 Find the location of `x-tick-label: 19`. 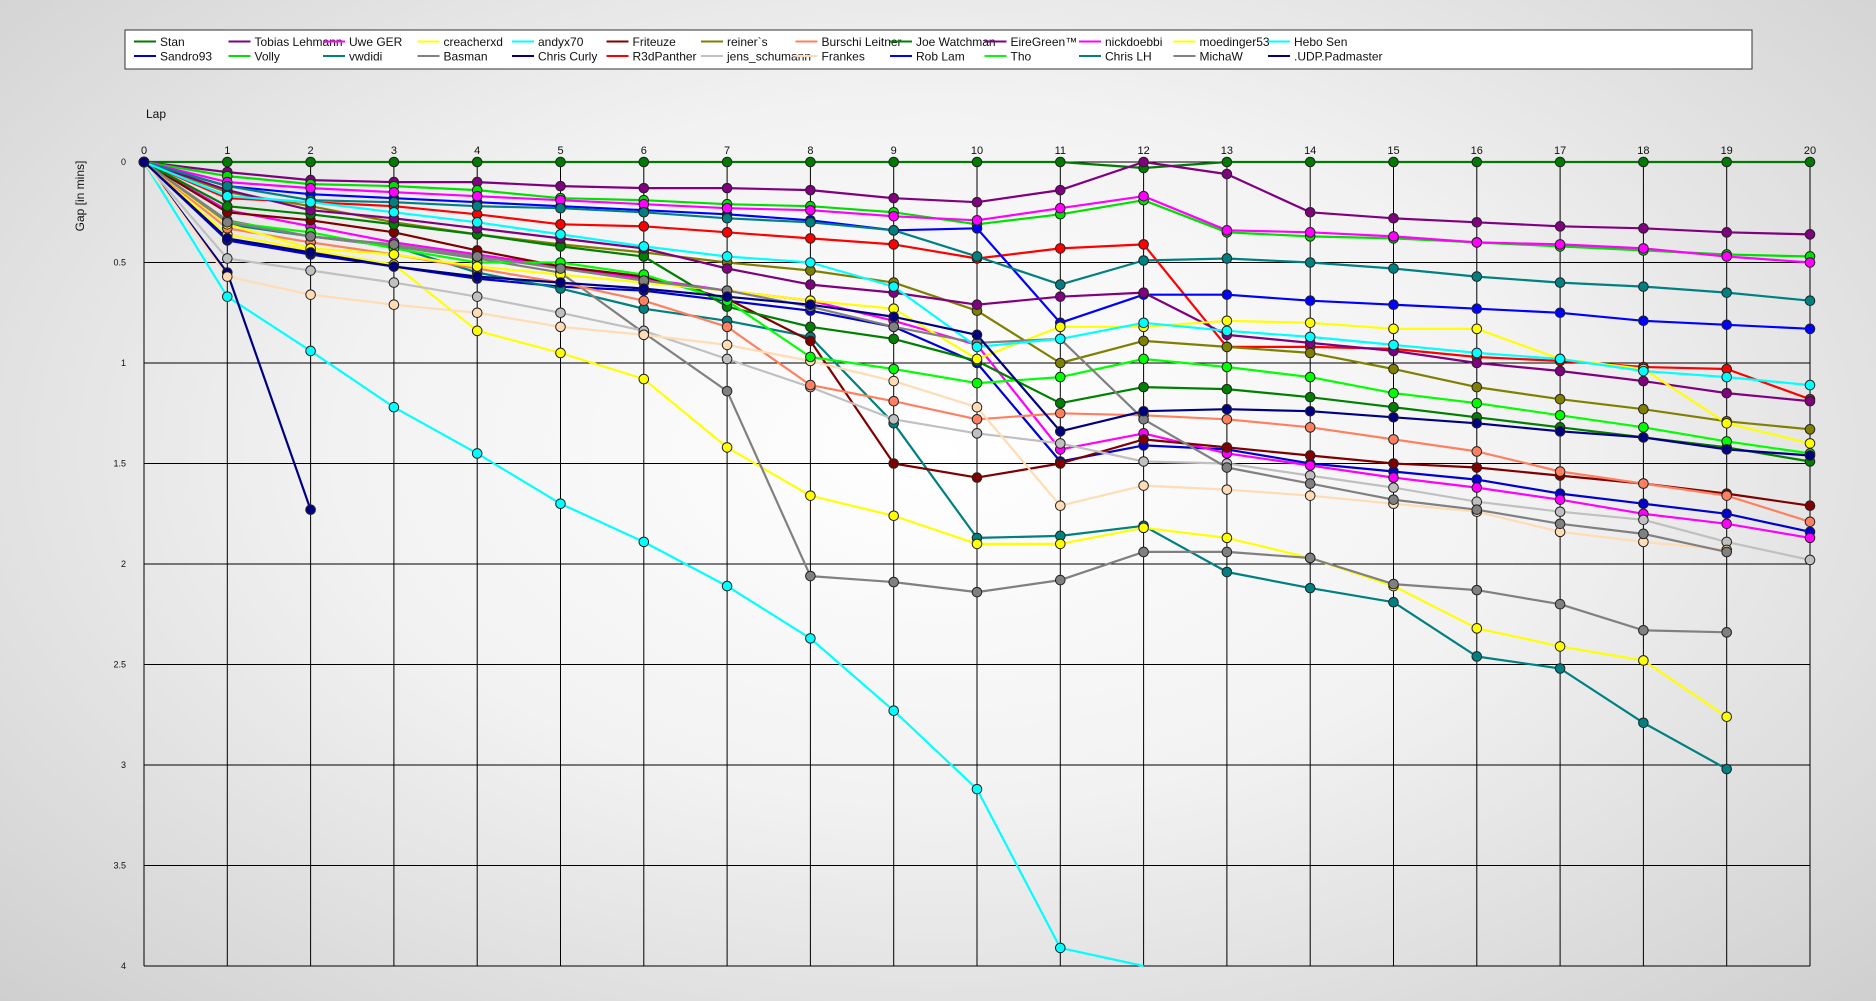

x-tick-label: 19 is located at coordinates (1727, 151).